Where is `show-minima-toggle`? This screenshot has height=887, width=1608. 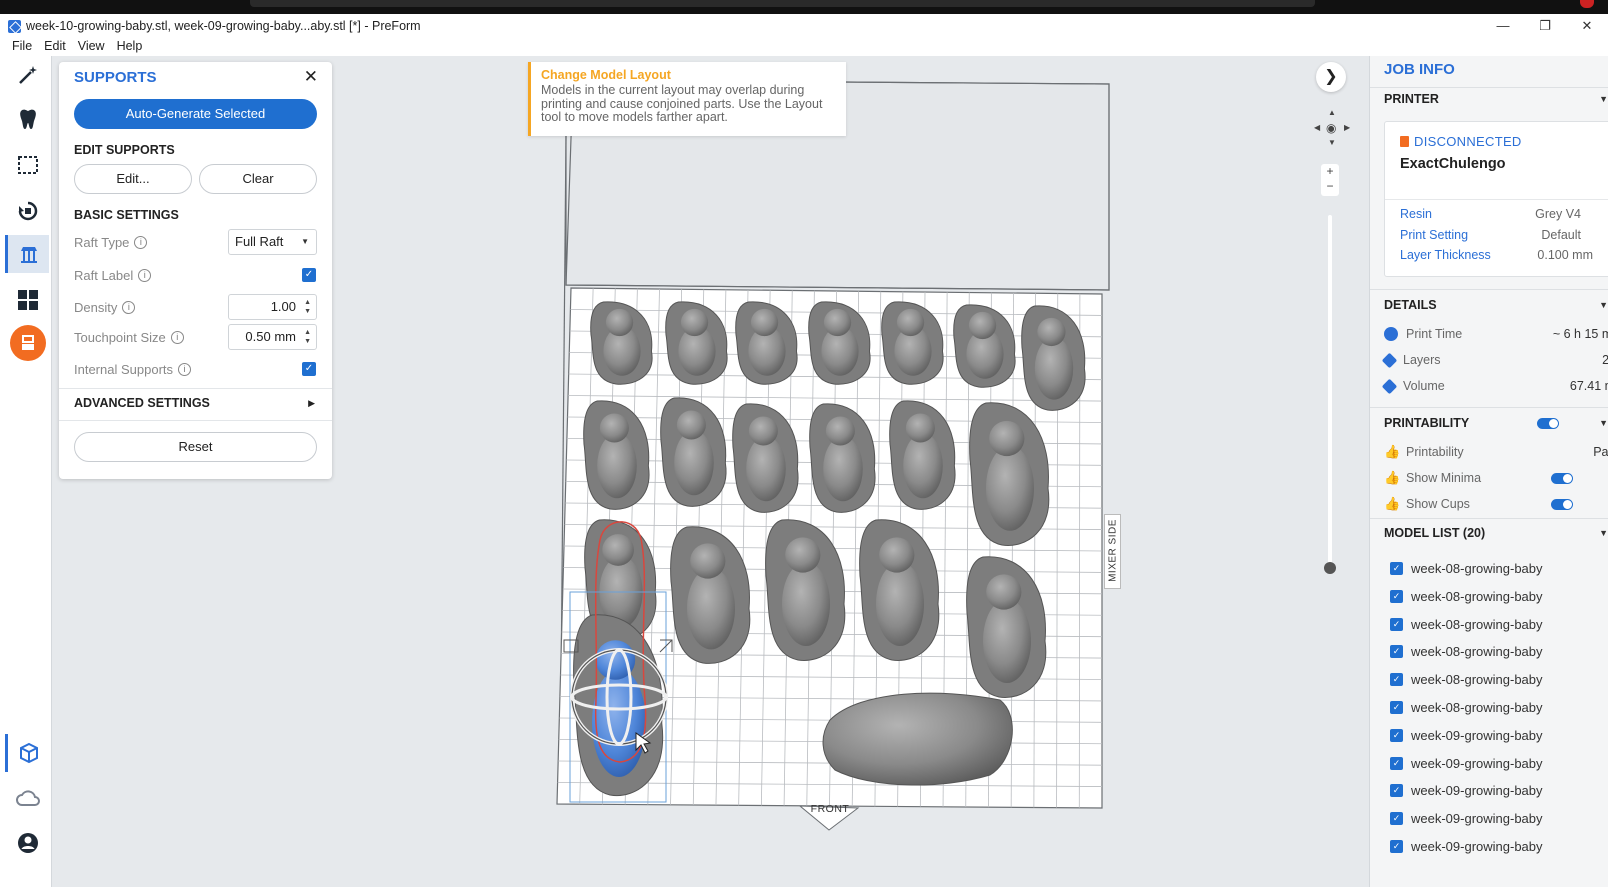
show-minima-toggle is located at coordinates (1562, 478).